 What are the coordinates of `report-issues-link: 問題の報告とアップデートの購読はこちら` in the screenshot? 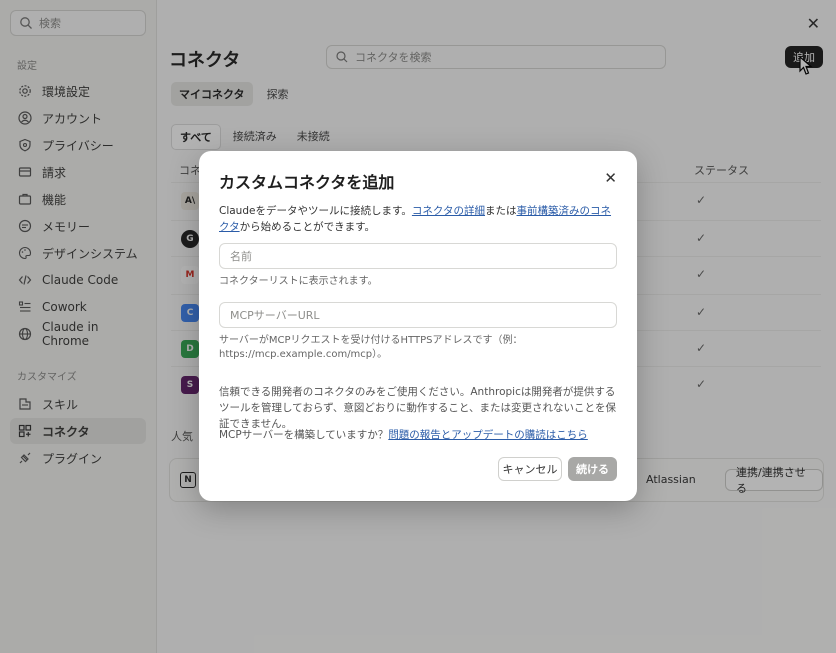 It's located at (488, 435).